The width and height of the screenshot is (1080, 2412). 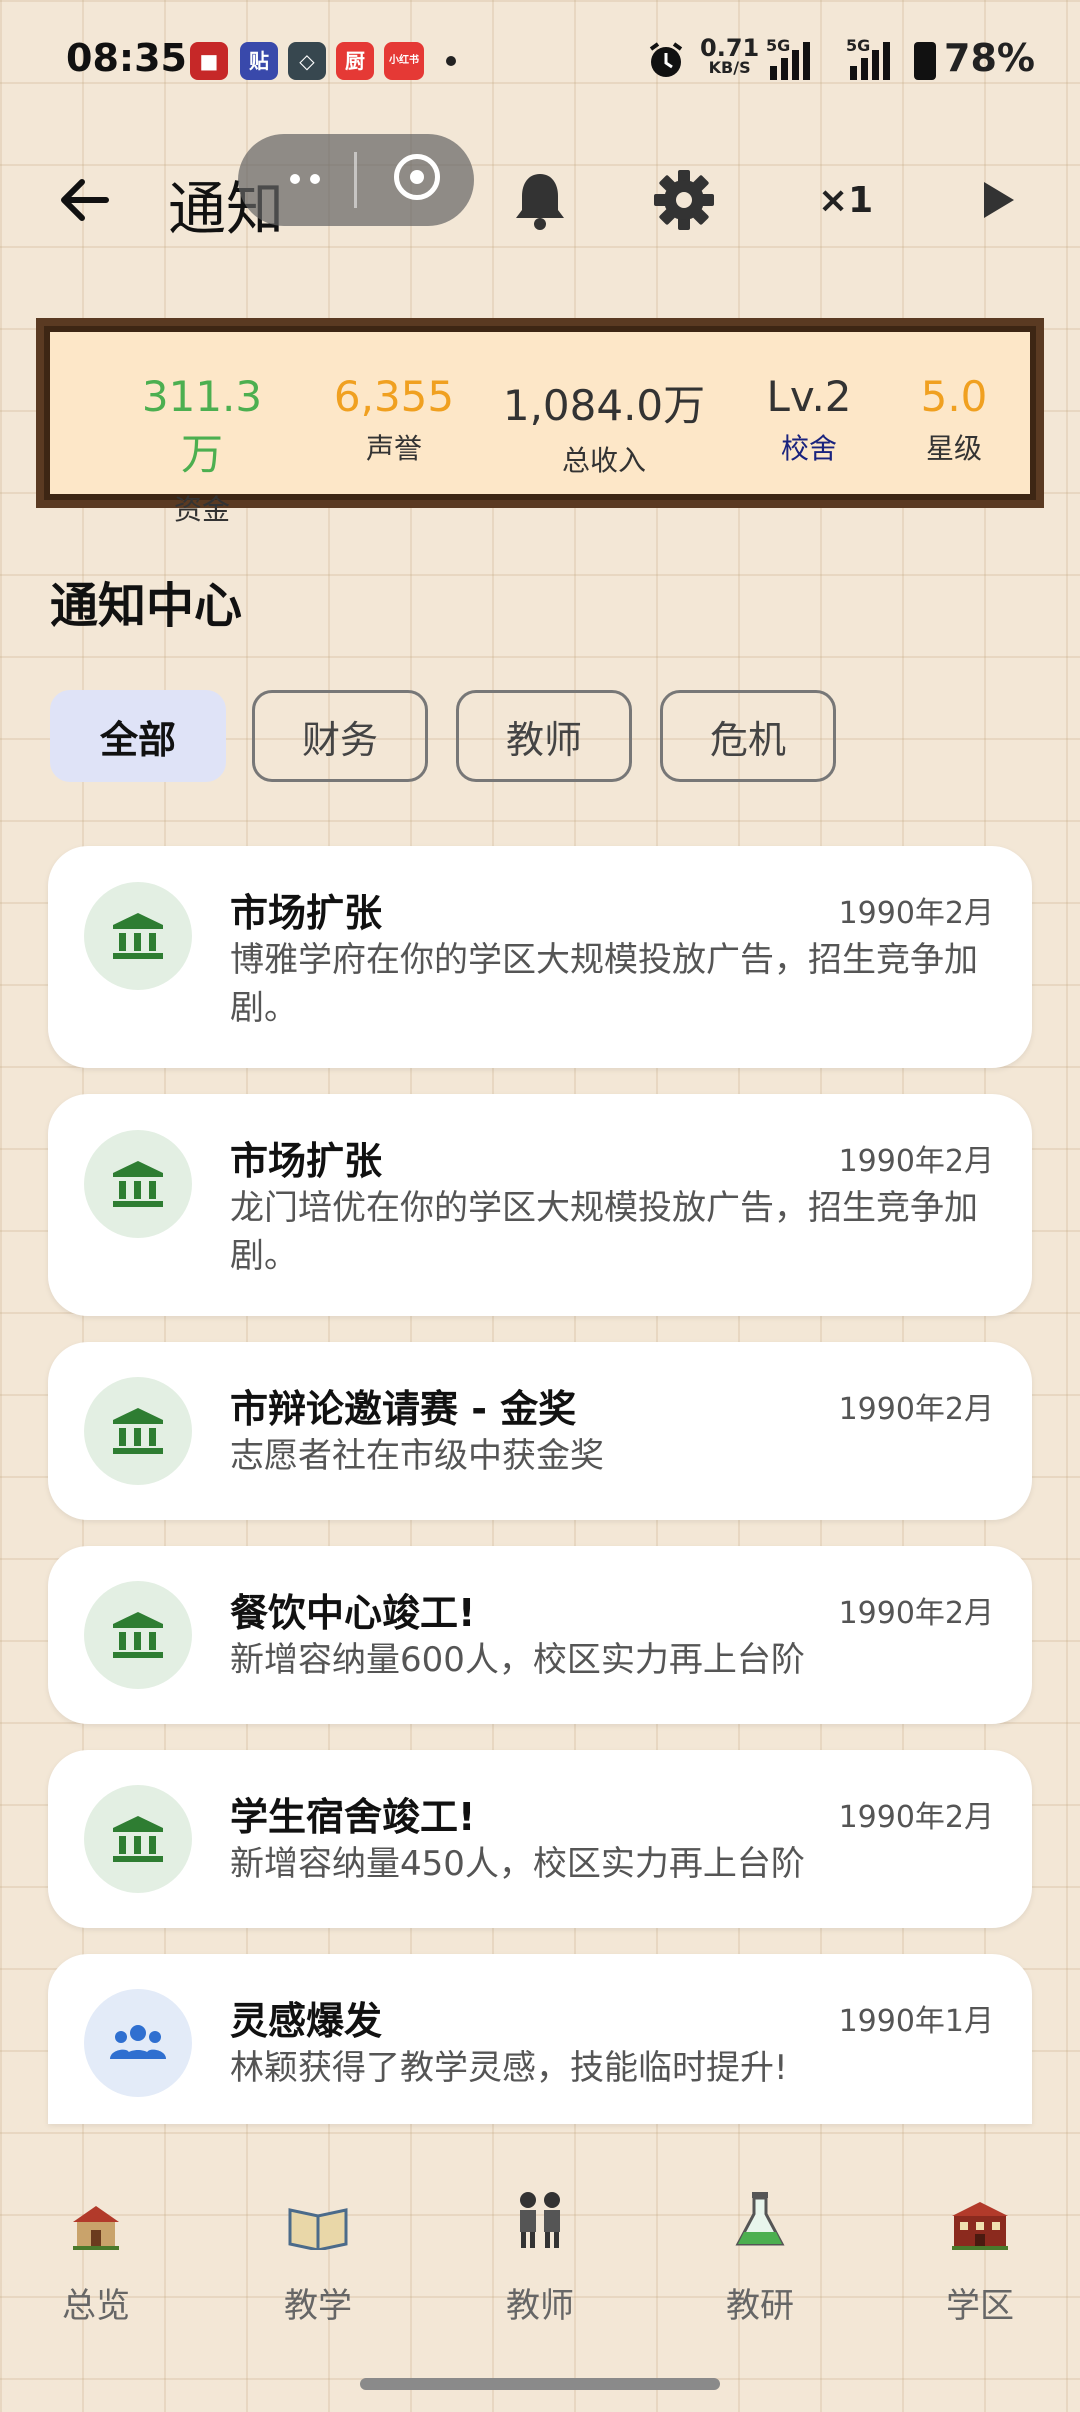 I want to click on capsule-divider, so click(x=355, y=180).